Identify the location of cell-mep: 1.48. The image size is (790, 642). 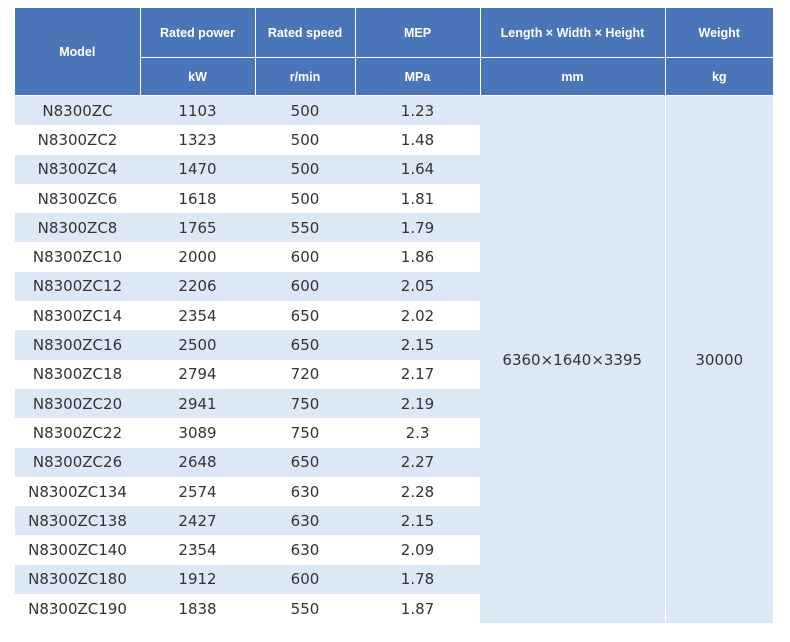
(417, 140).